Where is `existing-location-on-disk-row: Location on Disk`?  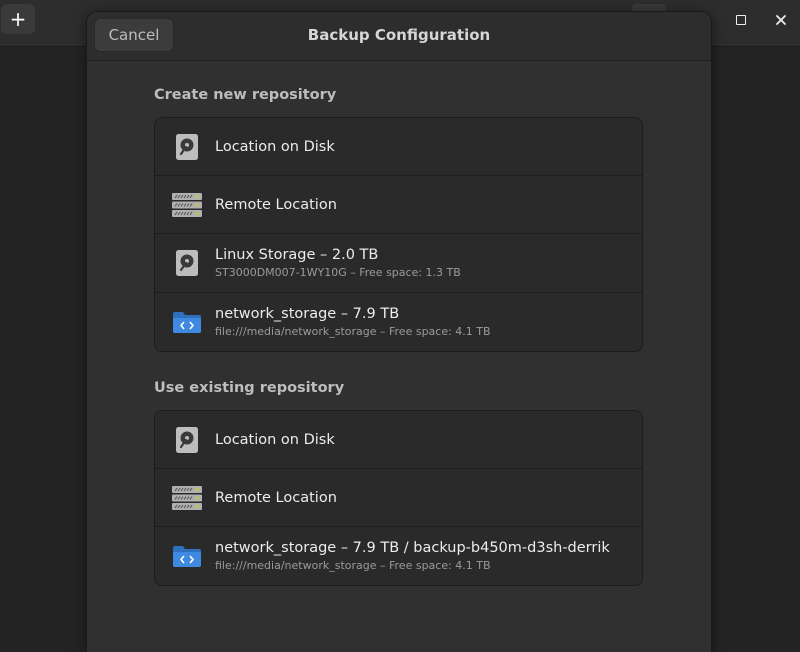 existing-location-on-disk-row: Location on Disk is located at coordinates (398, 440).